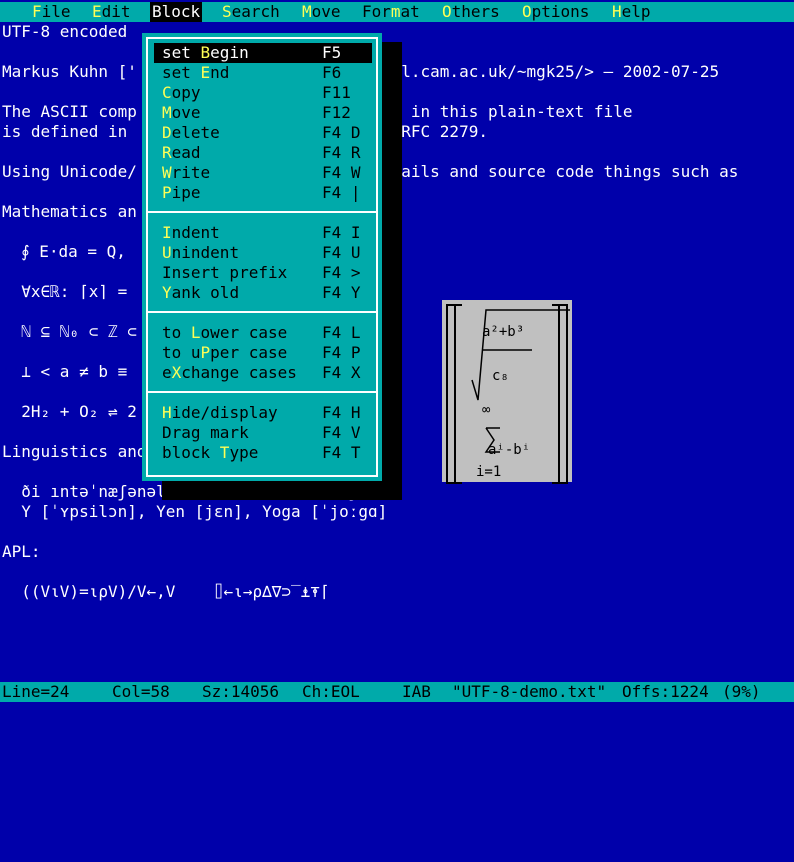  What do you see at coordinates (341, 192) in the screenshot?
I see `menu-item-shortcut: F4 |` at bounding box center [341, 192].